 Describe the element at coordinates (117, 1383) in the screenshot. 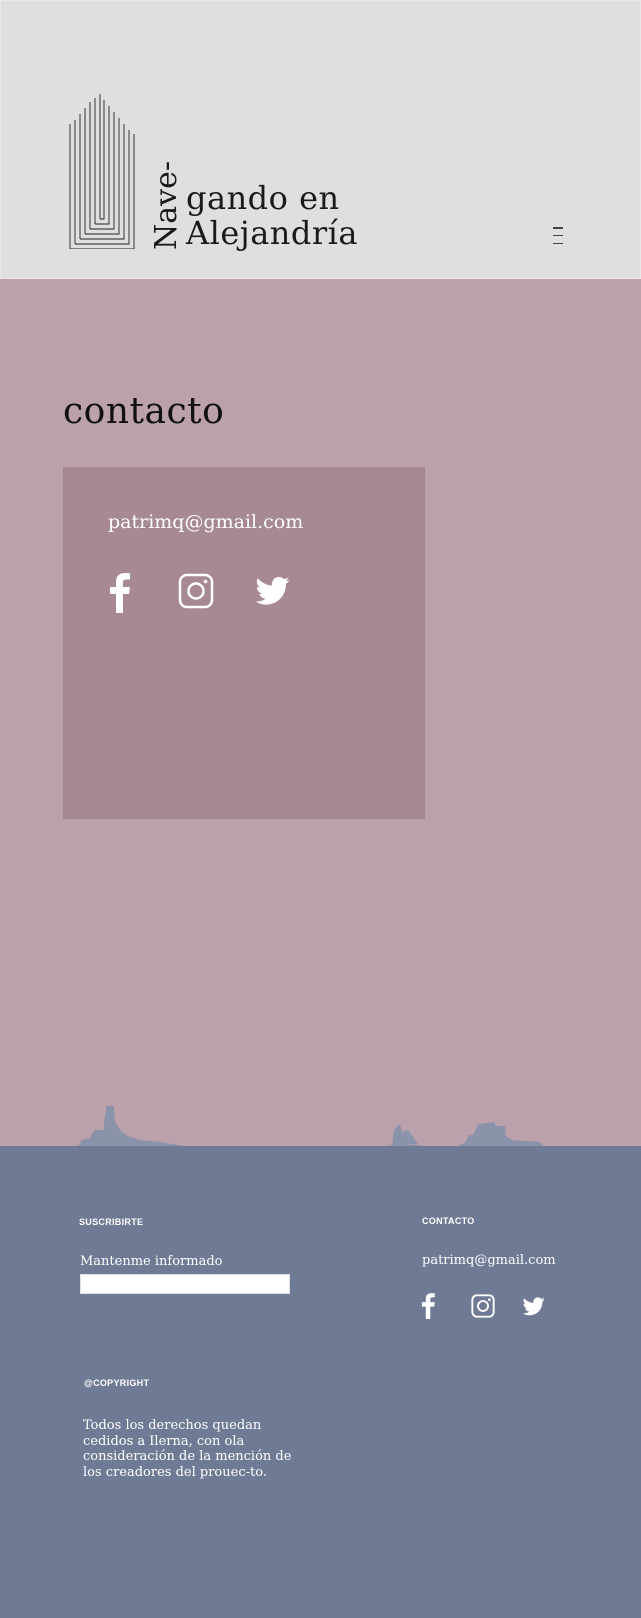

I see `copyright-title: @COPYRIGHT` at that location.